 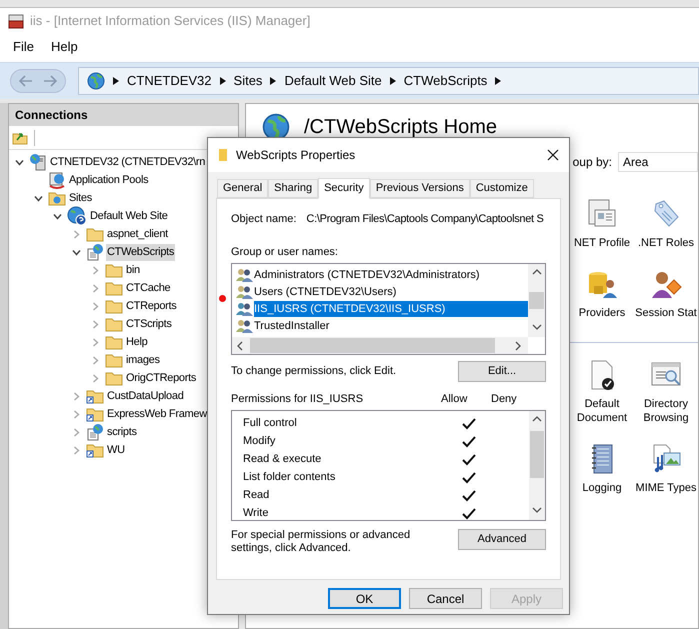 What do you see at coordinates (504, 399) in the screenshot?
I see `column-header: Deny` at bounding box center [504, 399].